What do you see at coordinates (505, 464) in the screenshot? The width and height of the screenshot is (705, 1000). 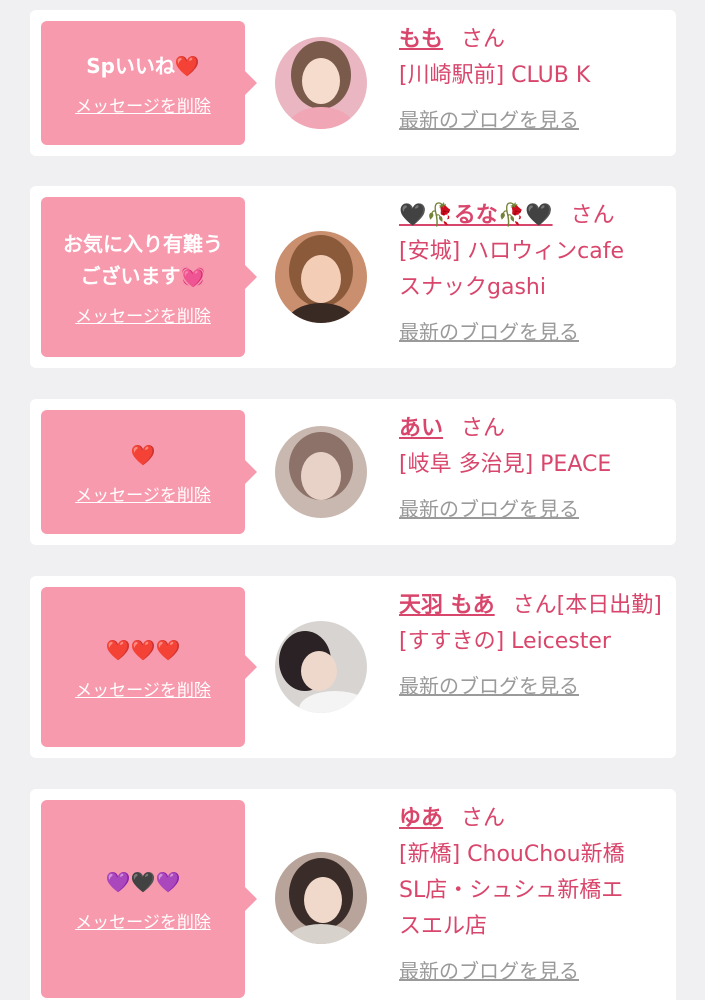 I see `shop-label: [岐阜 多治見] PEACE` at bounding box center [505, 464].